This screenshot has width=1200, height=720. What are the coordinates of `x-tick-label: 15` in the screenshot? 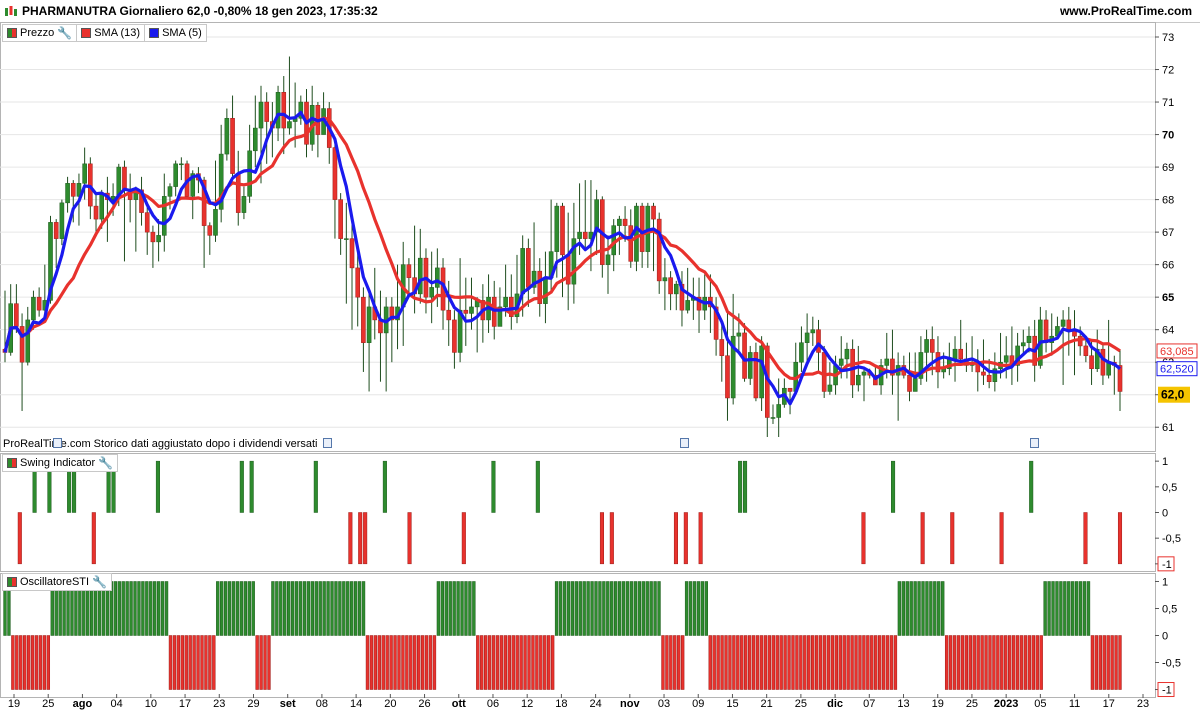 It's located at (732, 704).